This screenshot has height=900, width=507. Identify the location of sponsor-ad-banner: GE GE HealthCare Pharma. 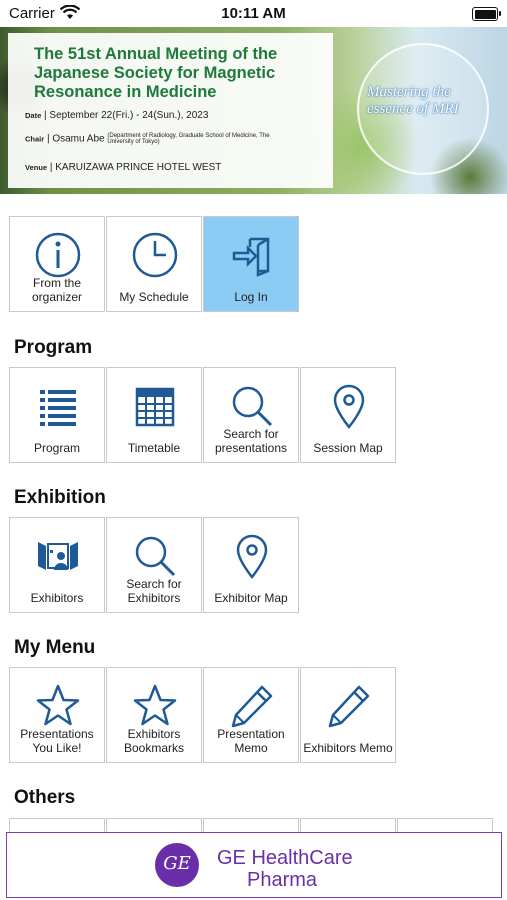
(254, 865).